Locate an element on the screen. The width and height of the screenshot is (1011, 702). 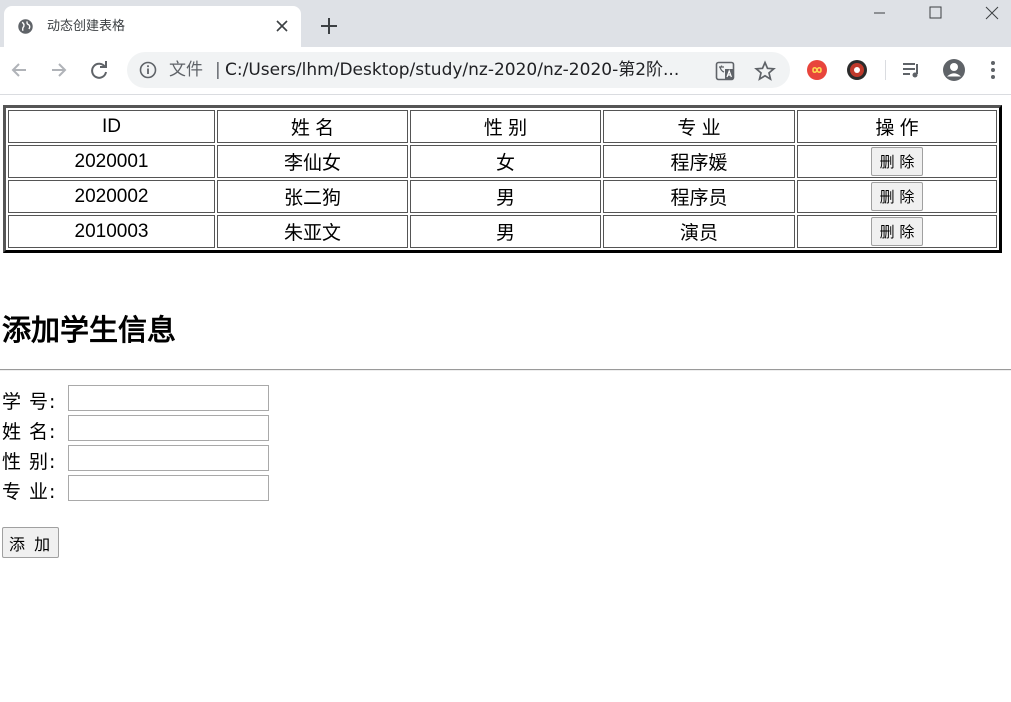
cell-name: 朱亚文 is located at coordinates (312, 231).